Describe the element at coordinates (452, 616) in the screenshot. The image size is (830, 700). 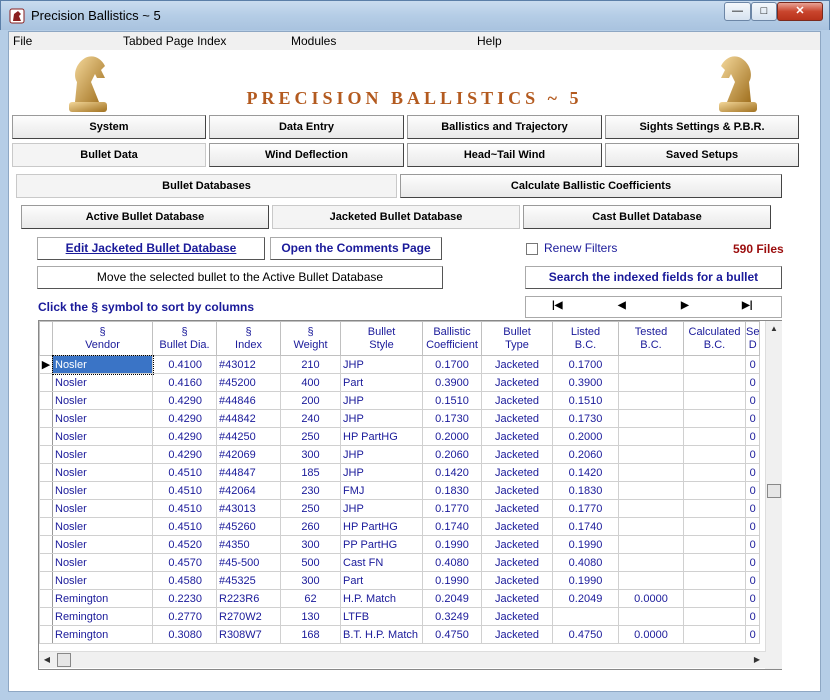
I see `table-cell: 0.3249` at that location.